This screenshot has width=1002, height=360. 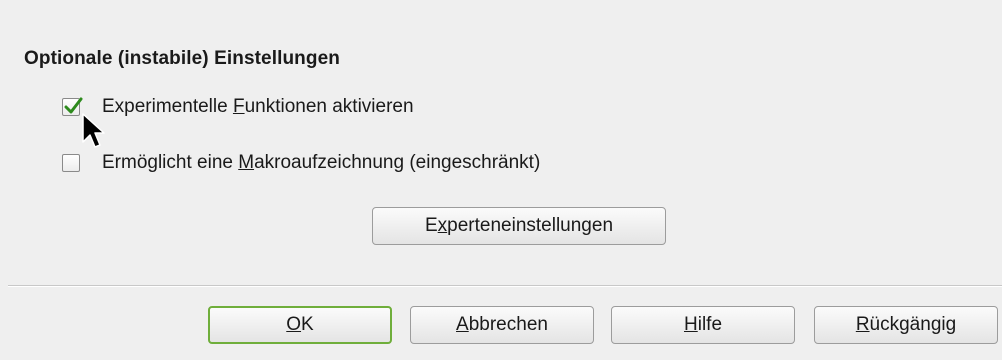 I want to click on expert-configuration-button: Ex perteneinstellungen, so click(x=519, y=226).